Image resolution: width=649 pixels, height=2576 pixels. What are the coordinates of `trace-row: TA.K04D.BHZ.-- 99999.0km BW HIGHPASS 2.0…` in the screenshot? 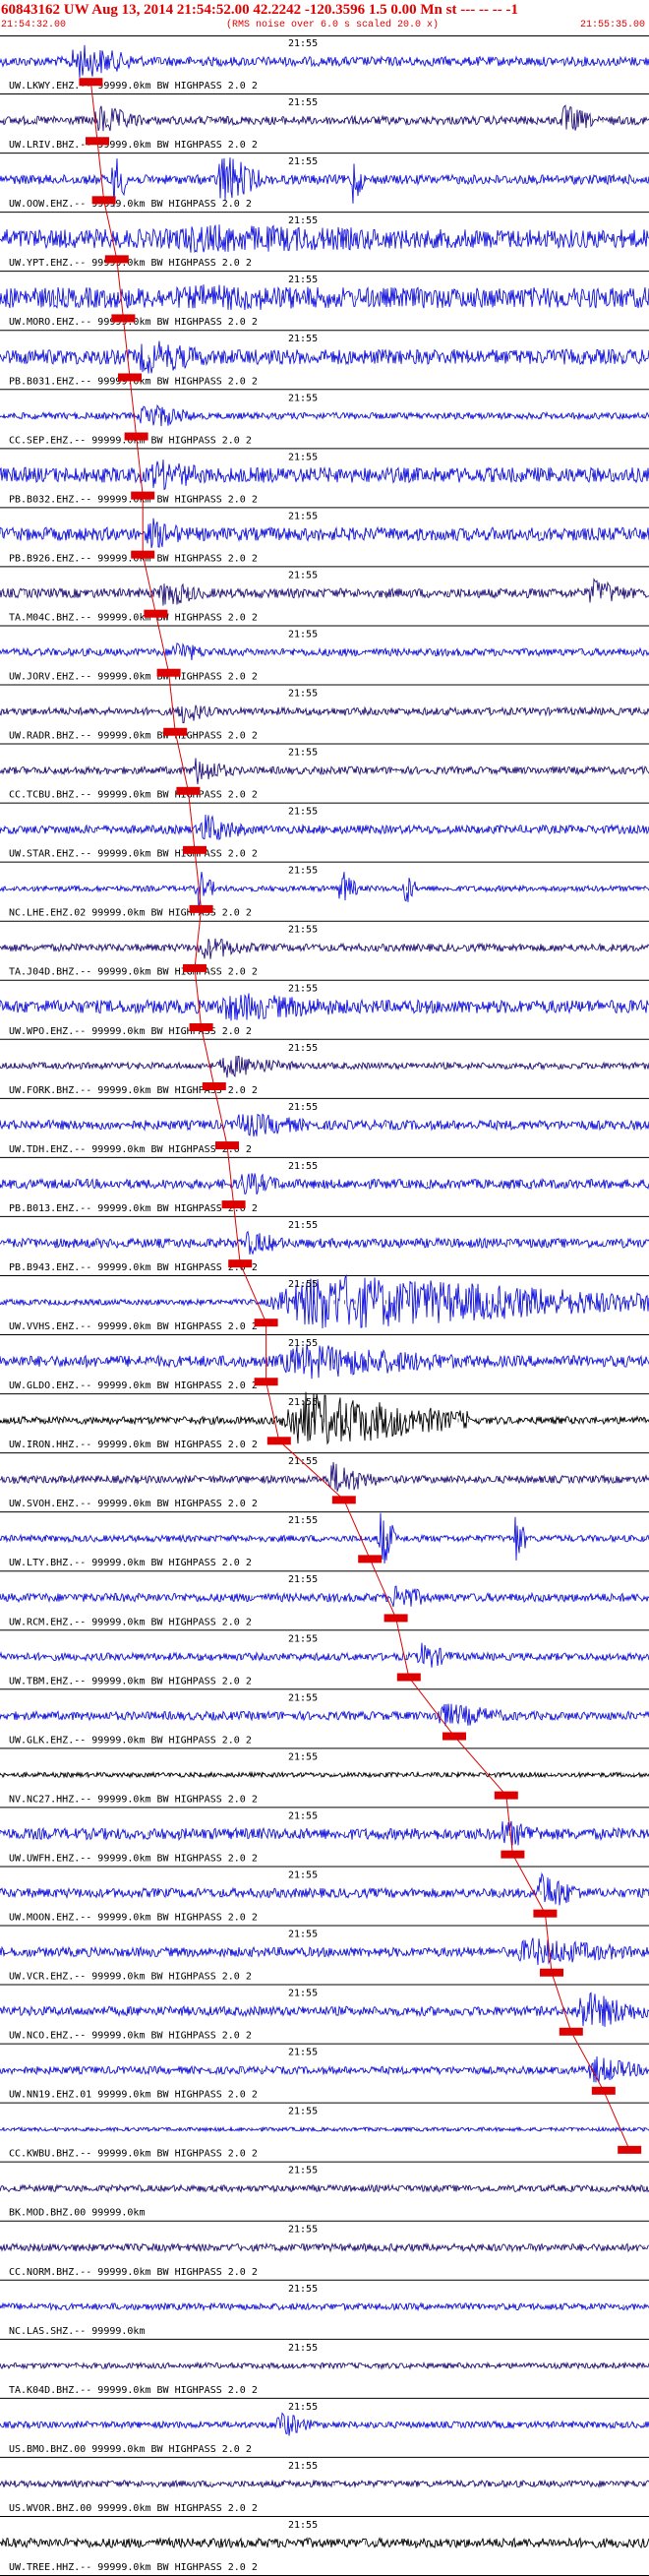 It's located at (324, 2371).